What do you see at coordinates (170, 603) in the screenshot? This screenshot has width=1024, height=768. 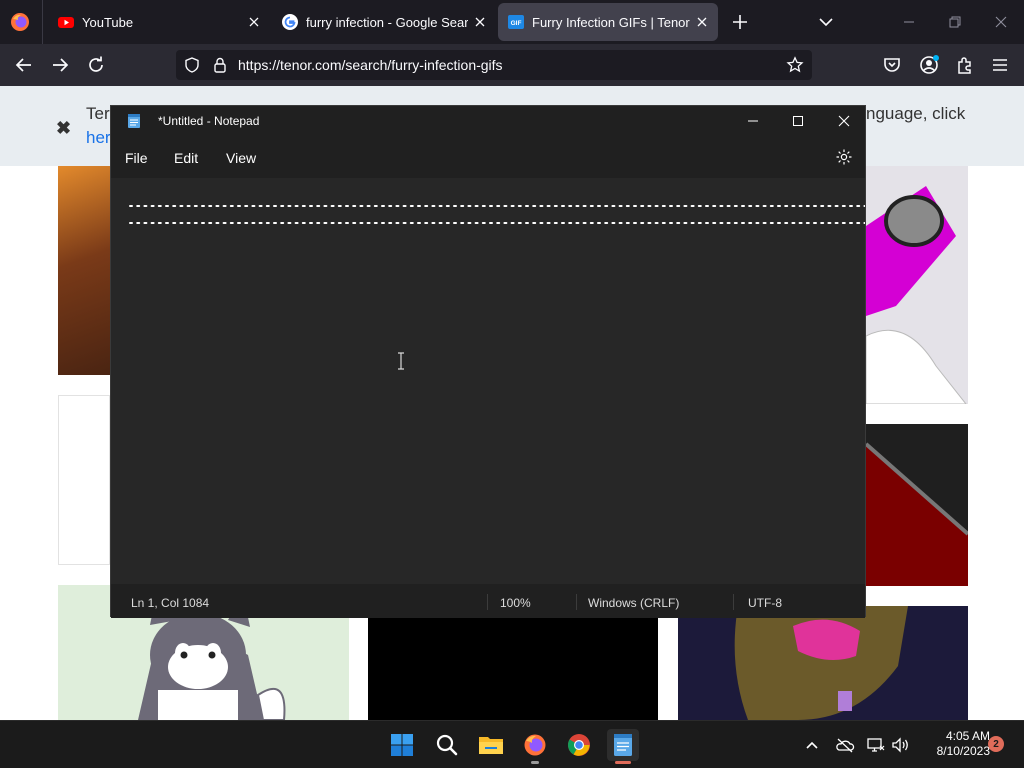 I see `cursor-position: Ln 1, Col 1084` at bounding box center [170, 603].